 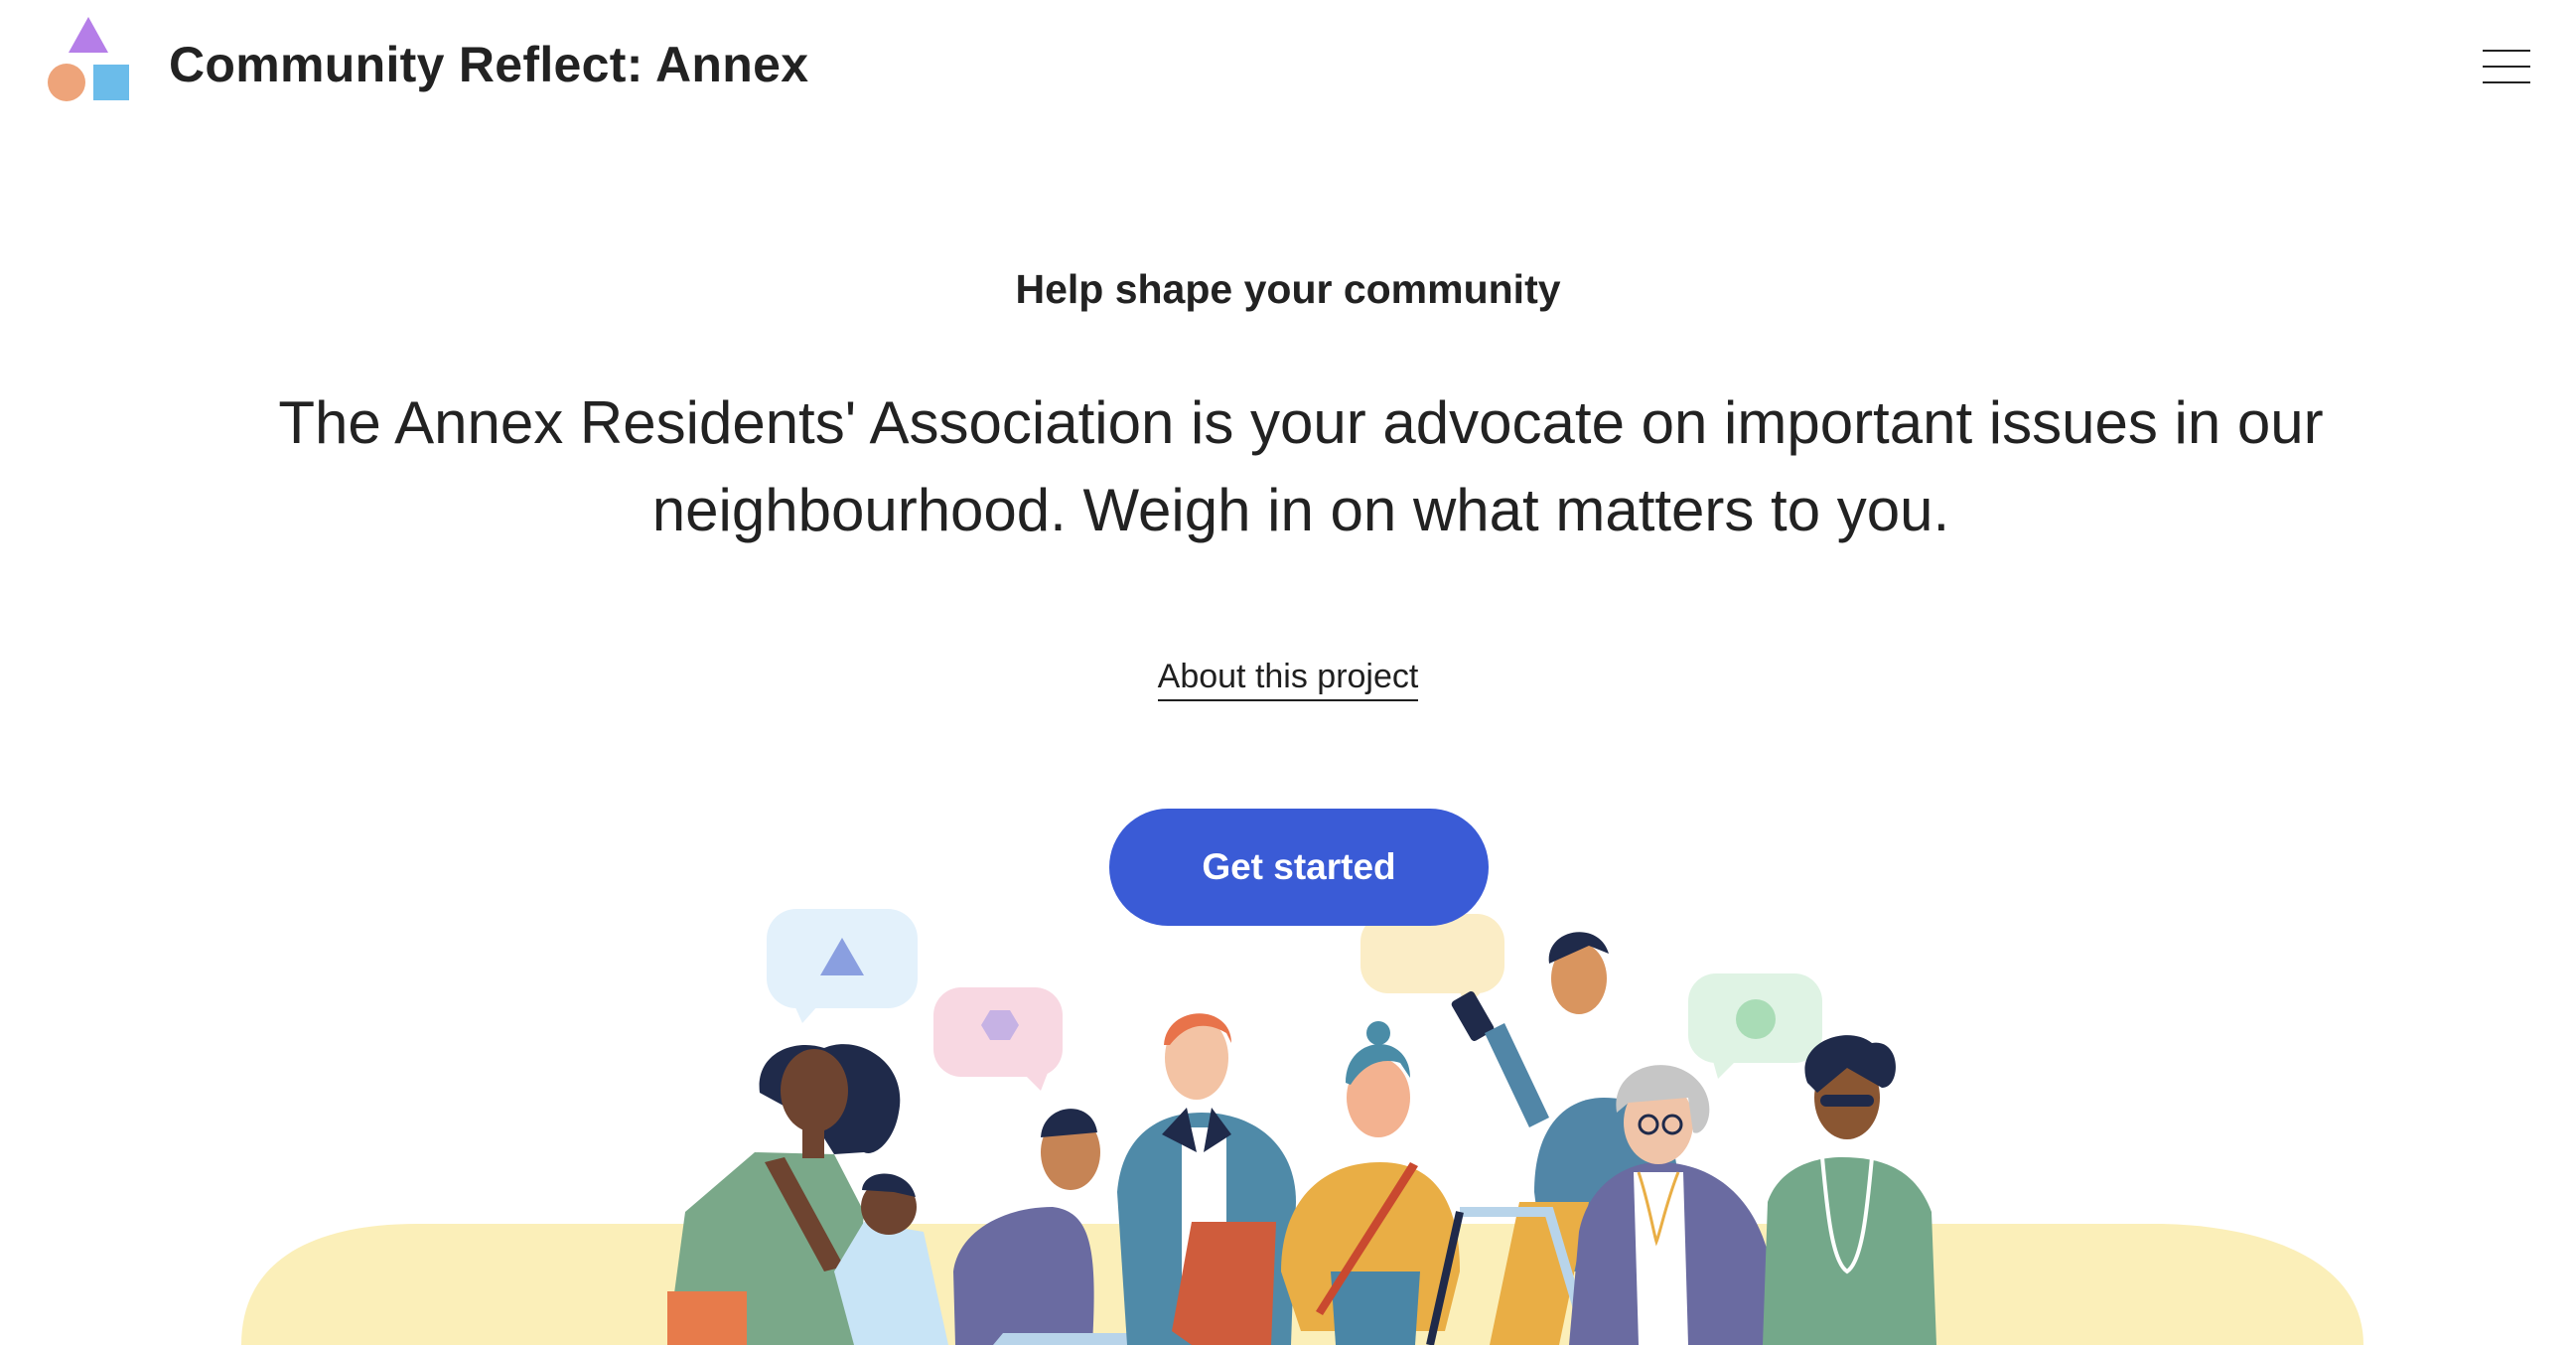 I want to click on about-link-wrapper: About this project, so click(x=1288, y=679).